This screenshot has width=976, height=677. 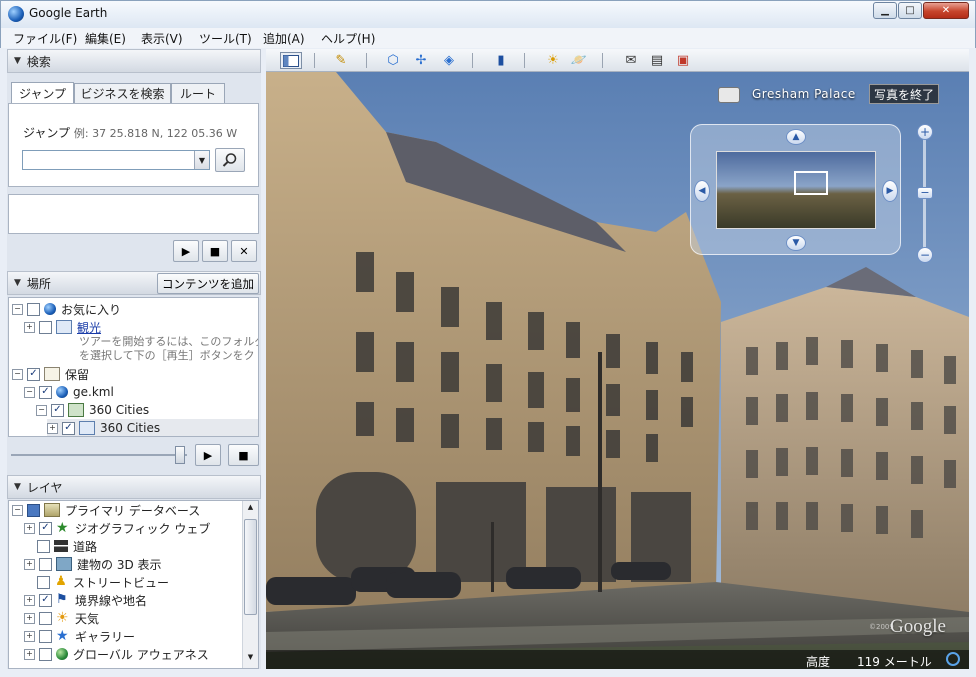 What do you see at coordinates (230, 160) in the screenshot?
I see `search-button` at bounding box center [230, 160].